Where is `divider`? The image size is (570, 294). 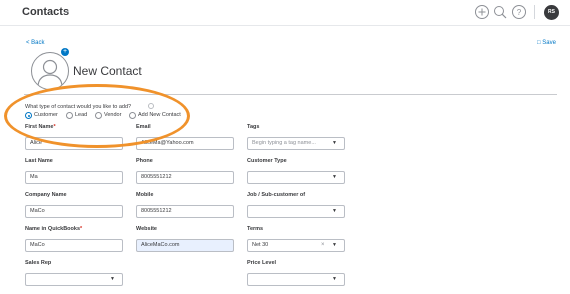
divider is located at coordinates (290, 94).